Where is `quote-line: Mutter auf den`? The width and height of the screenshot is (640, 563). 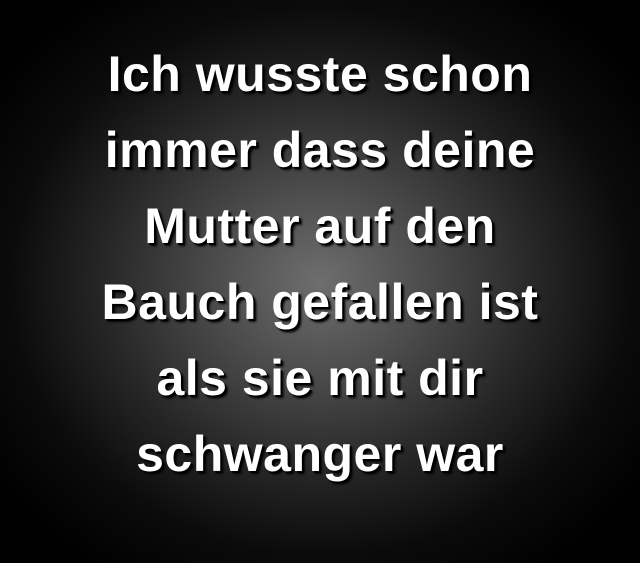
quote-line: Mutter auf den is located at coordinates (320, 226).